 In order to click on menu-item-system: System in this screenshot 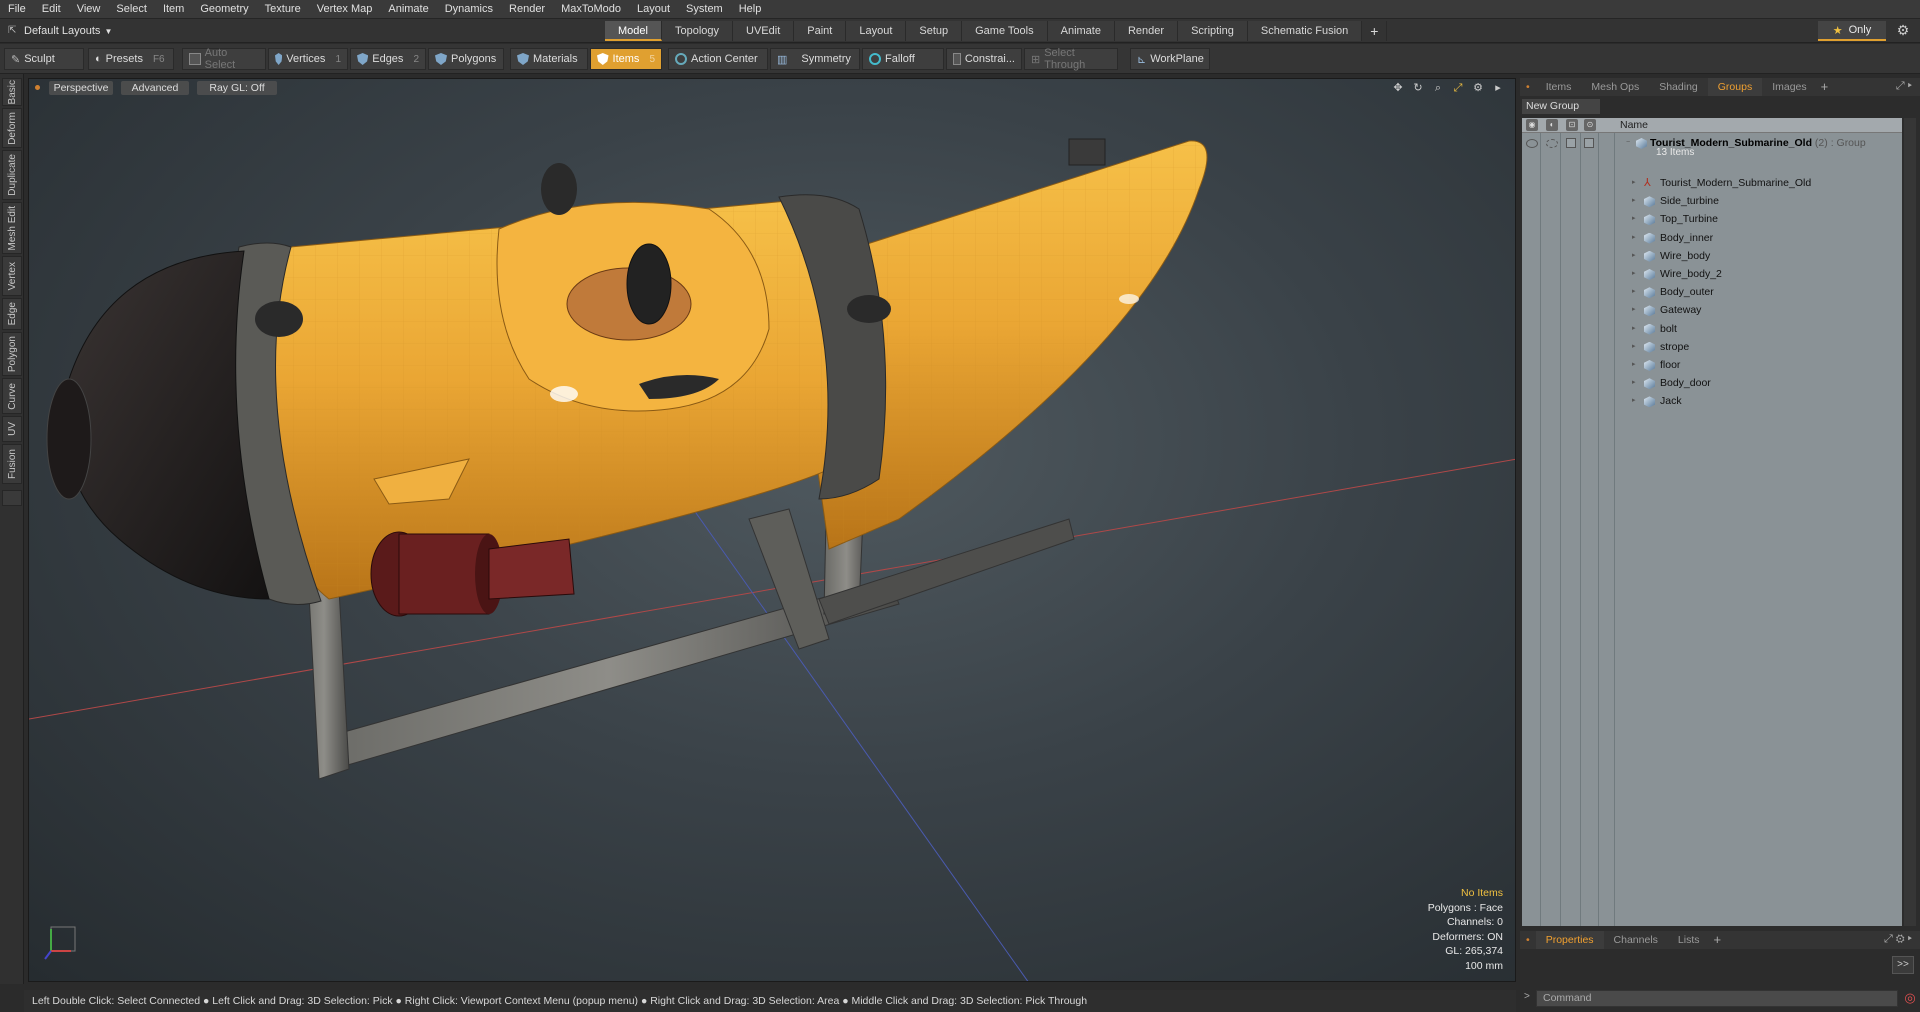, I will do `click(704, 9)`.